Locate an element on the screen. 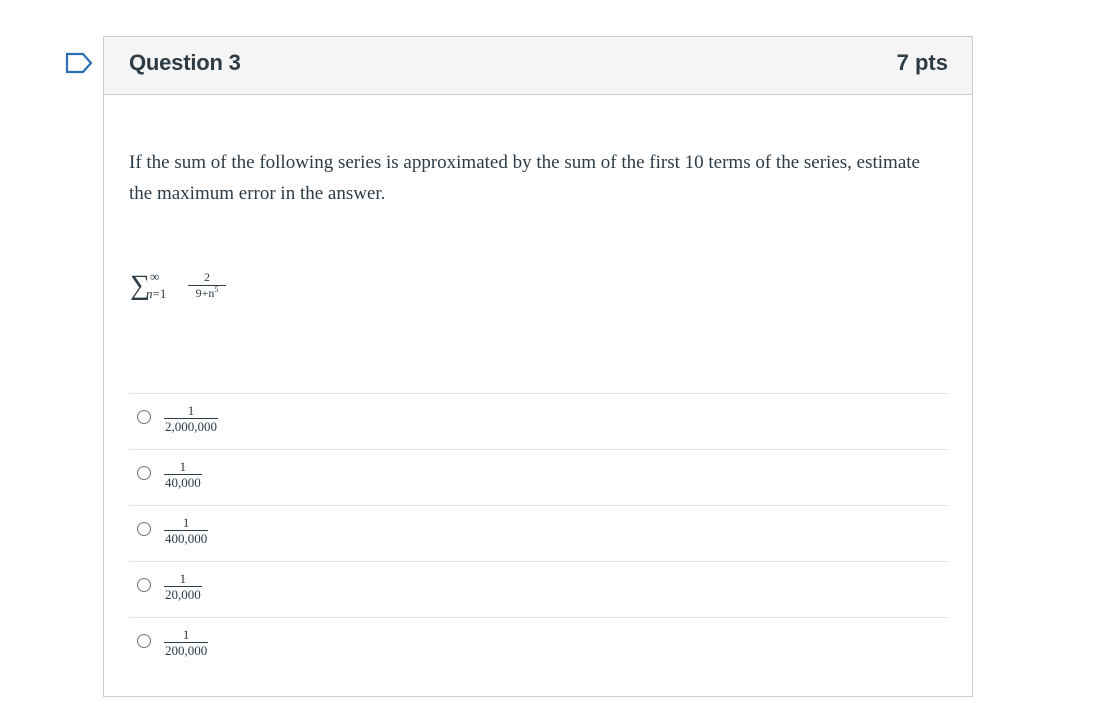 This screenshot has width=1101, height=711. answer-option-2: 1 40,000 is located at coordinates (539, 477).